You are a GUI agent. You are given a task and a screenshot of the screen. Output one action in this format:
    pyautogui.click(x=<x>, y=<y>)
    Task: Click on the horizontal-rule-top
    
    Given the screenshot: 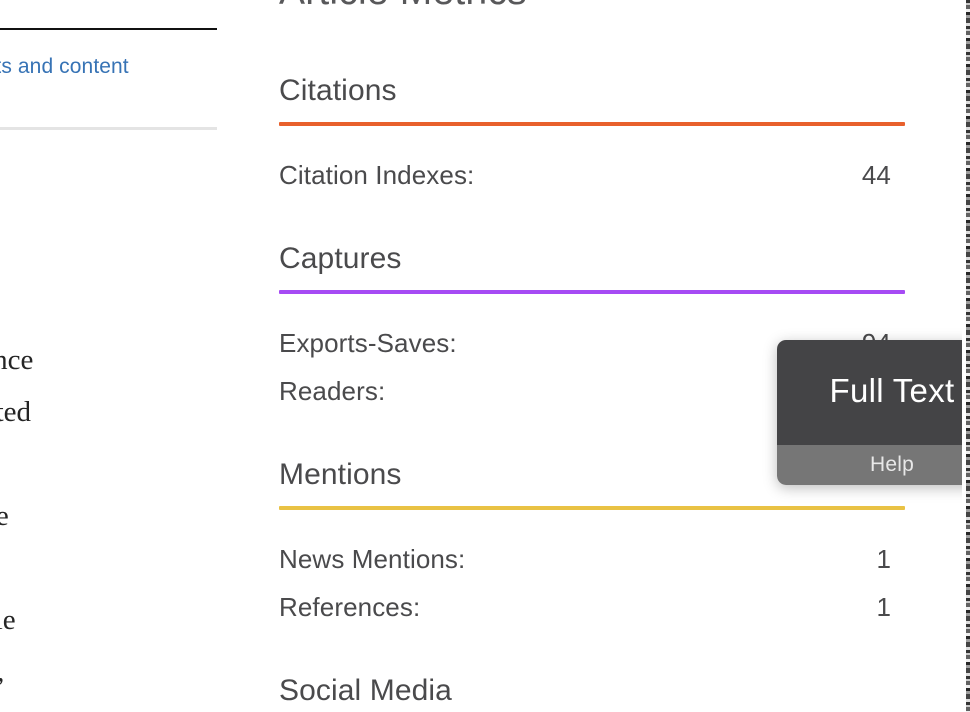 What is the action you would take?
    pyautogui.click(x=108, y=29)
    